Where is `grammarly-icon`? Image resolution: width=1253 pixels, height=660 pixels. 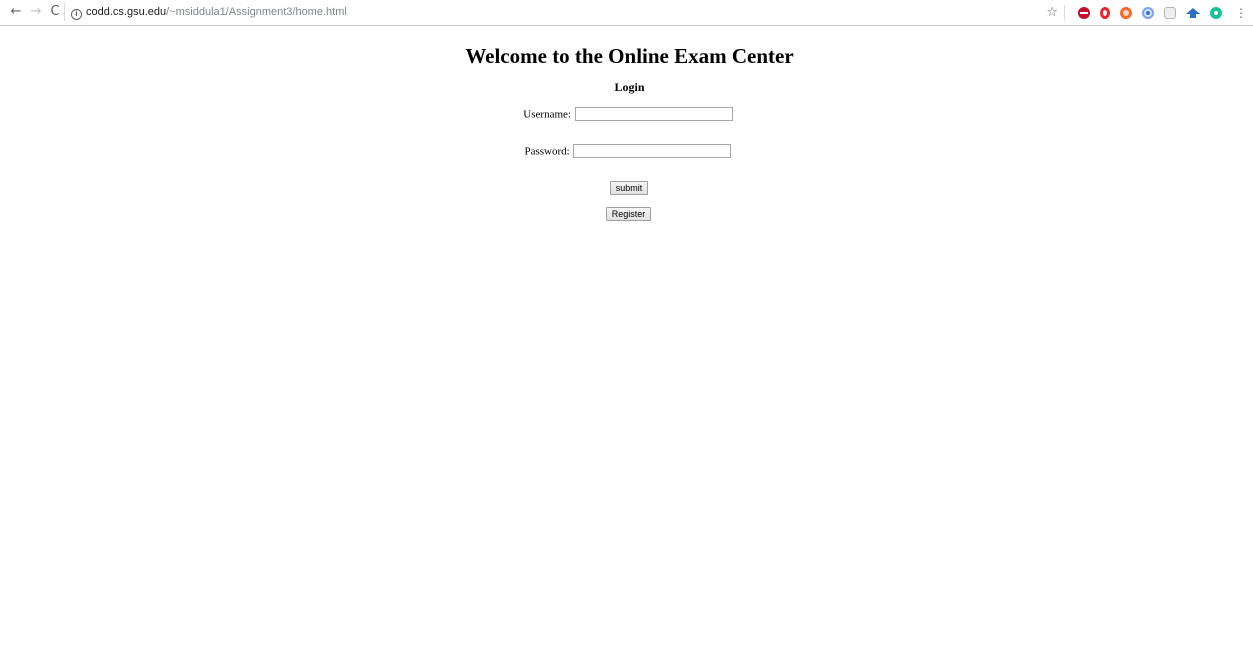
grammarly-icon is located at coordinates (1216, 13).